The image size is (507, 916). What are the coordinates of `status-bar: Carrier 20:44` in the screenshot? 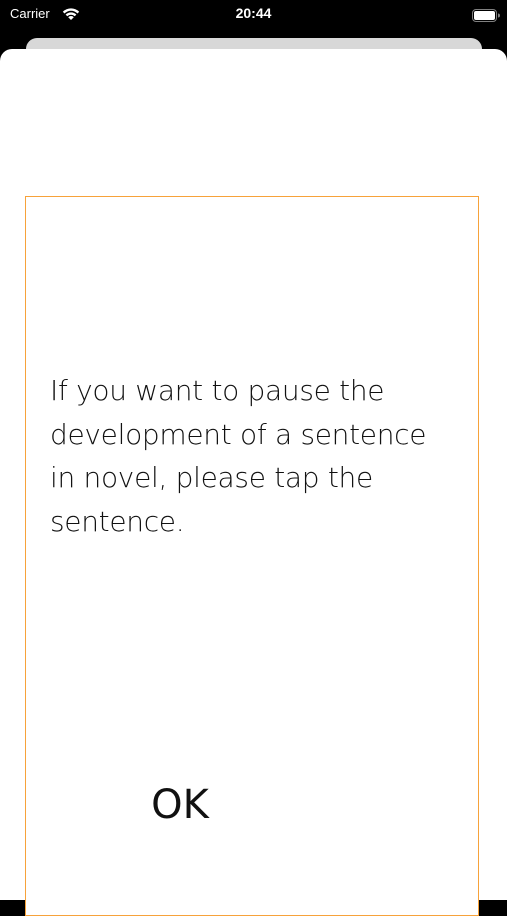 It's located at (253, 16).